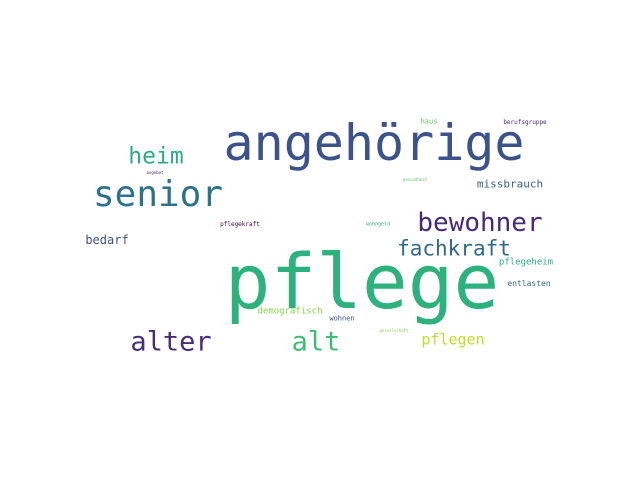 The height and width of the screenshot is (480, 640). I want to click on word-fachkraft: fachkraft, so click(454, 248).